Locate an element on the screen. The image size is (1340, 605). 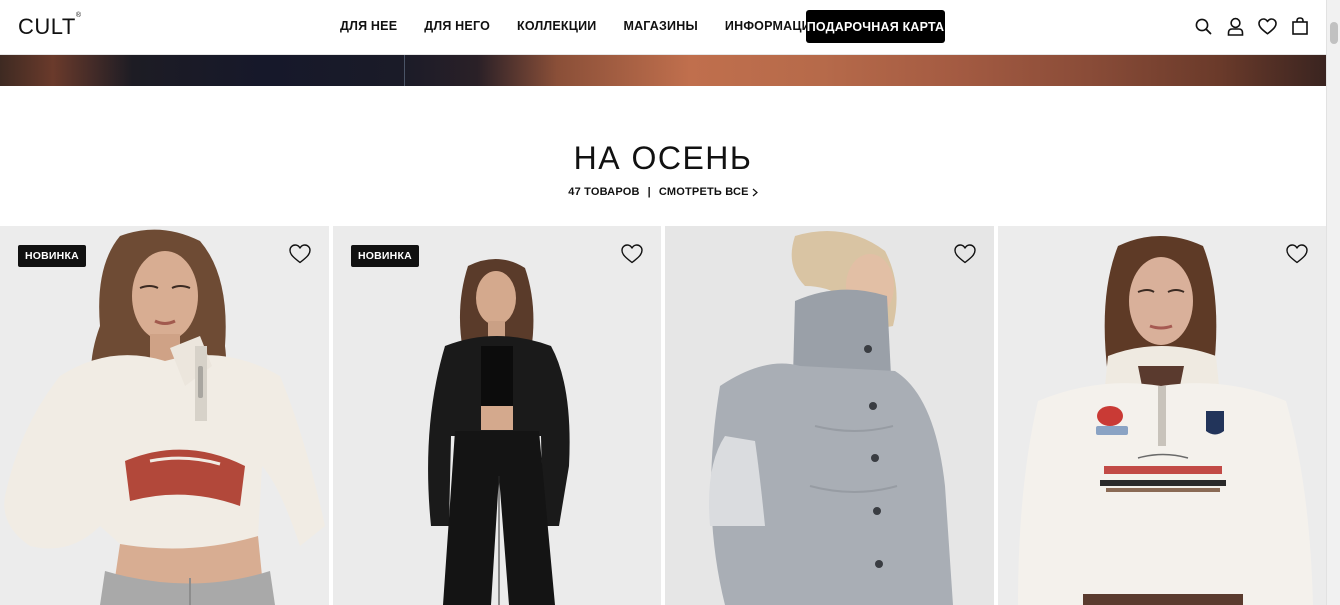
page-scrollbar is located at coordinates (1333, 302).